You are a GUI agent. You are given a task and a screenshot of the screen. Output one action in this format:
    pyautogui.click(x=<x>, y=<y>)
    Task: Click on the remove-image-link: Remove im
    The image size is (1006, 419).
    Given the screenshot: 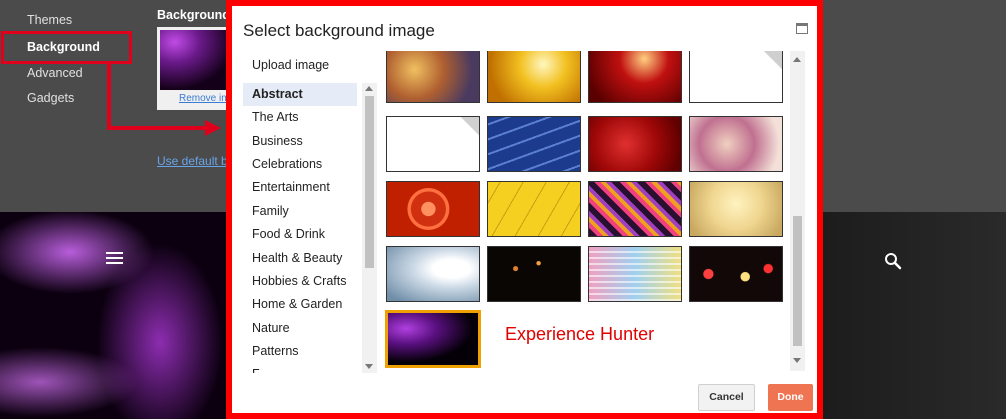 What is the action you would take?
    pyautogui.click(x=204, y=98)
    